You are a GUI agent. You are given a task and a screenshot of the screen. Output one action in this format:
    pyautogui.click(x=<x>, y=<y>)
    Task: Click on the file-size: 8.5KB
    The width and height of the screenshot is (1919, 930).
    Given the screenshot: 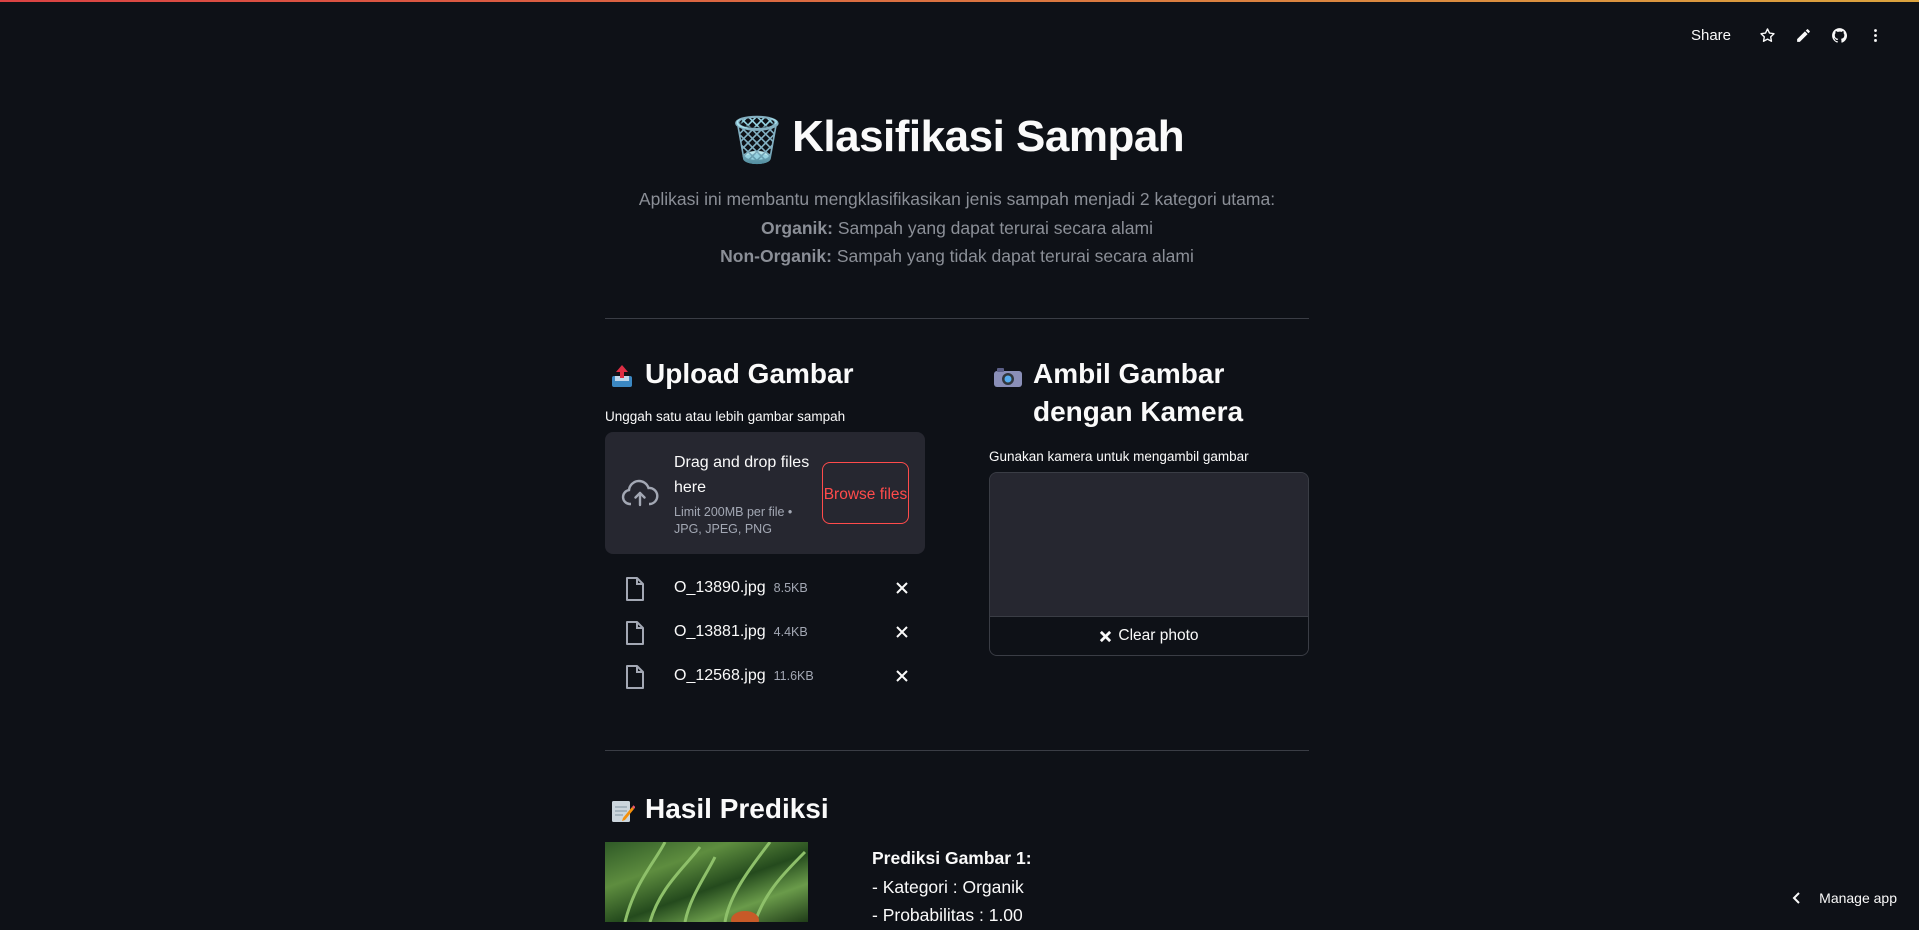 What is the action you would take?
    pyautogui.click(x=791, y=588)
    